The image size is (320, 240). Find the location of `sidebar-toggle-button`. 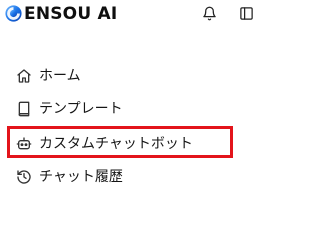

sidebar-toggle-button is located at coordinates (246, 13).